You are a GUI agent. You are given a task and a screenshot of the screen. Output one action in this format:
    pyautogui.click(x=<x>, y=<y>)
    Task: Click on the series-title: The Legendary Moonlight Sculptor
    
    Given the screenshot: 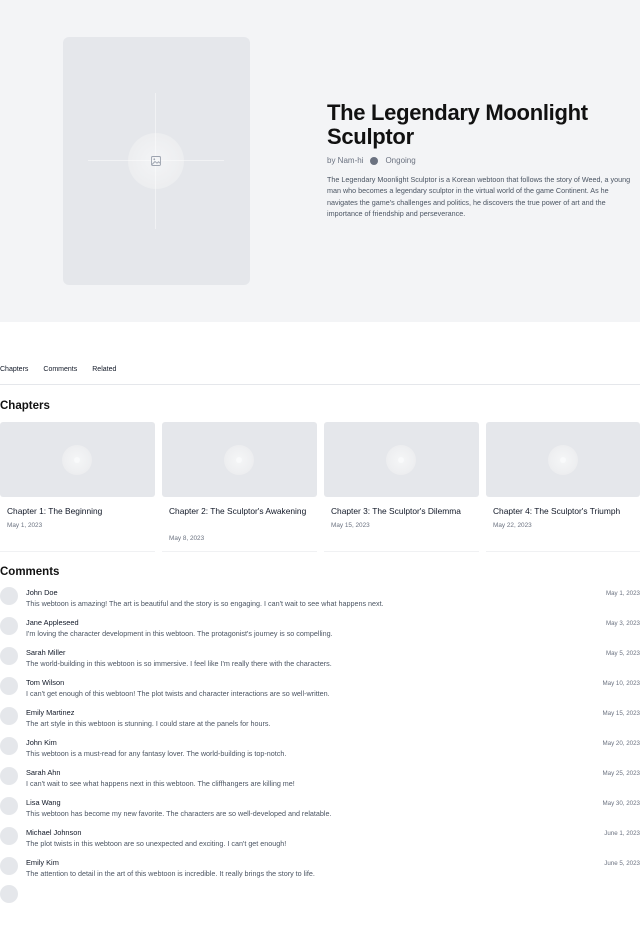 What is the action you would take?
    pyautogui.click(x=457, y=124)
    